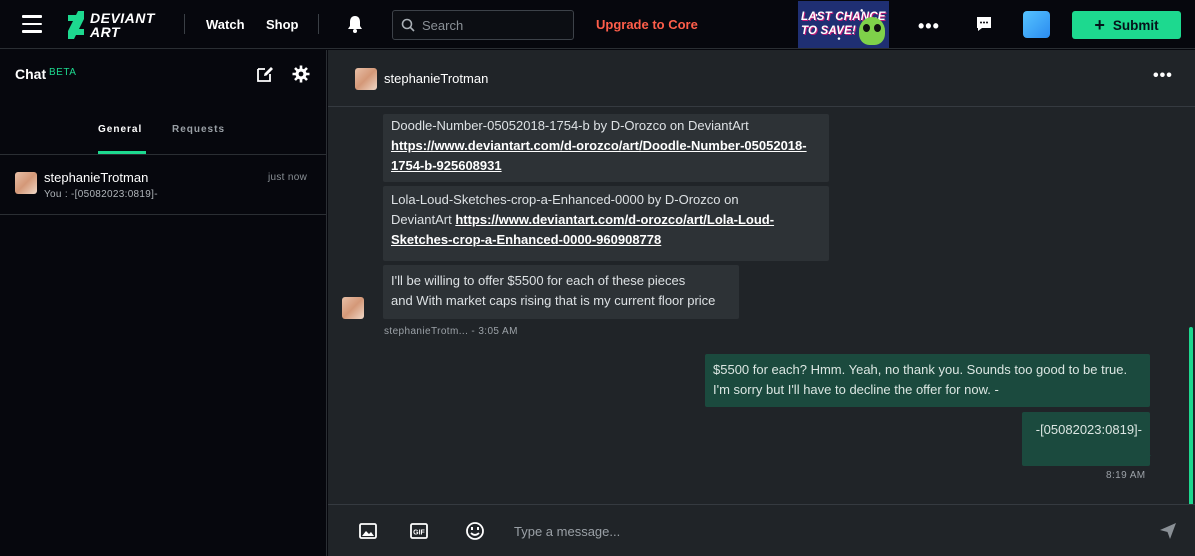 The image size is (1195, 556). Describe the element at coordinates (355, 24) in the screenshot. I see `bell-icon` at that location.